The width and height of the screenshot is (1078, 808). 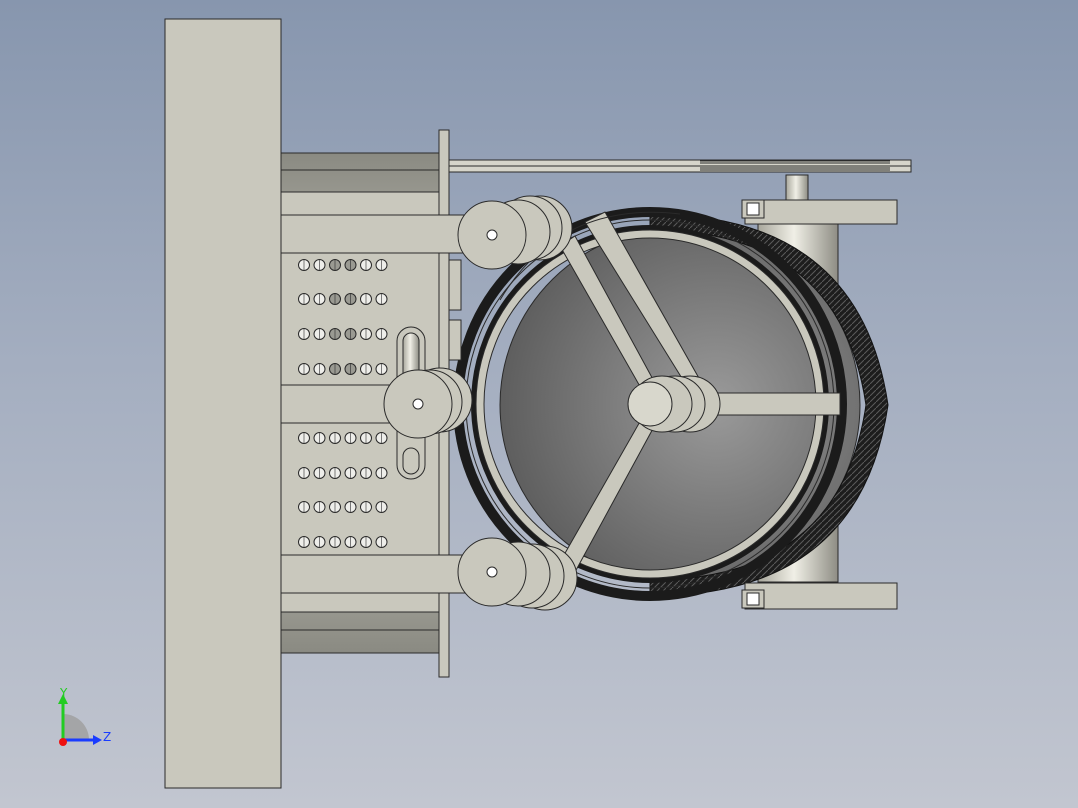 I want to click on x-axis-dot, so click(x=63, y=742).